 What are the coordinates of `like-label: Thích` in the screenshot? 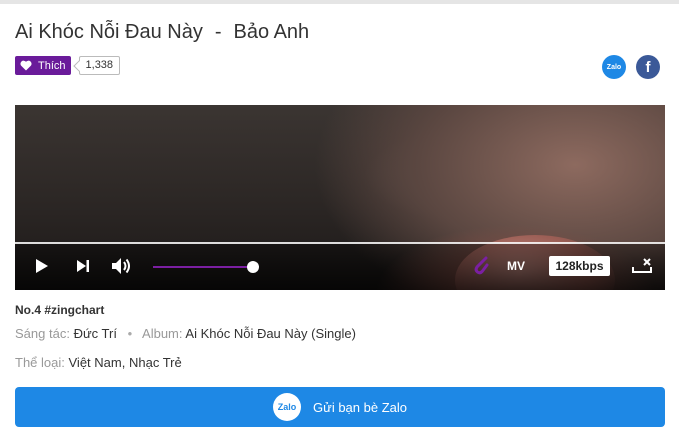 It's located at (52, 65).